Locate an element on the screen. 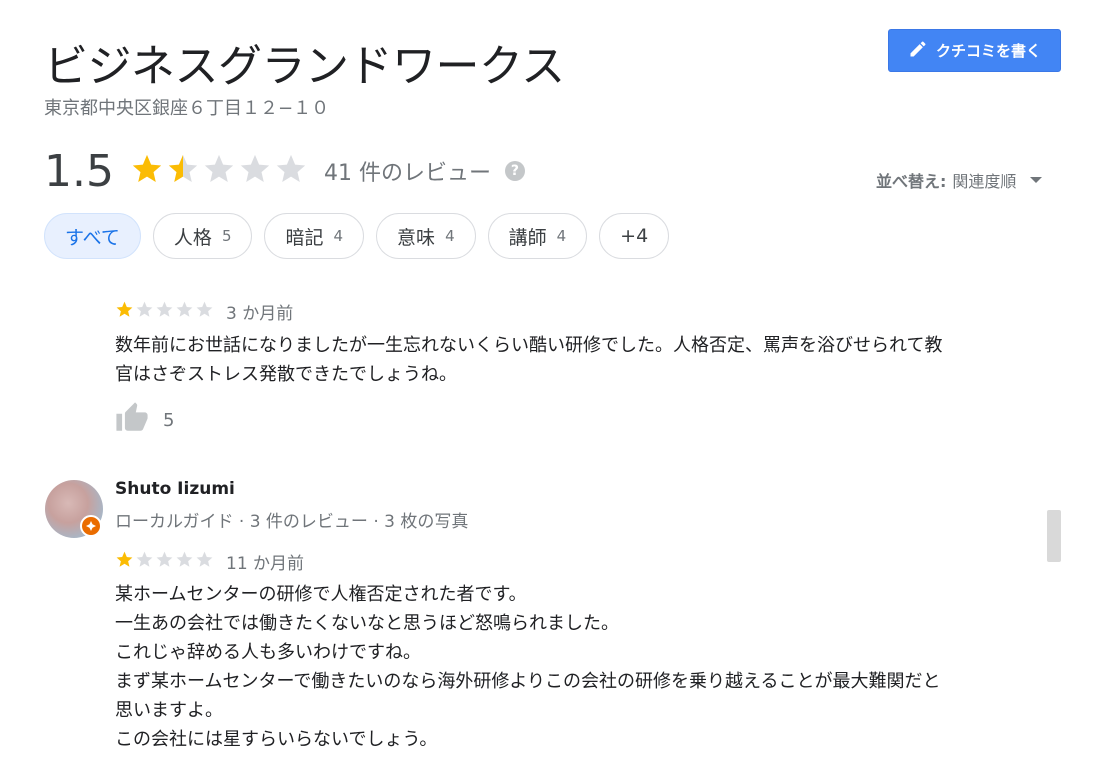 This screenshot has width=1117, height=780. review-time: 3 か月前 is located at coordinates (260, 314).